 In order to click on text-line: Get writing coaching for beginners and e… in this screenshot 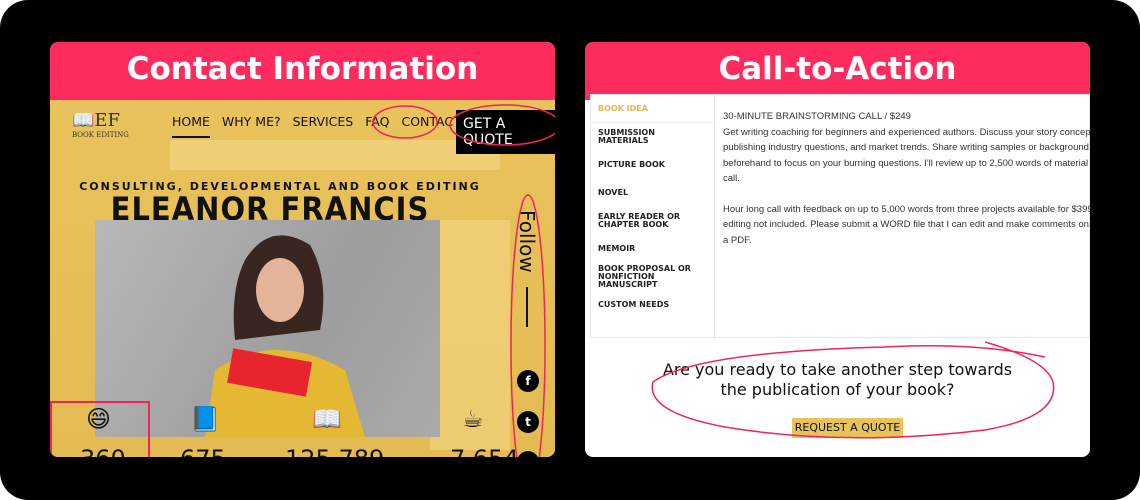, I will do `click(906, 132)`.